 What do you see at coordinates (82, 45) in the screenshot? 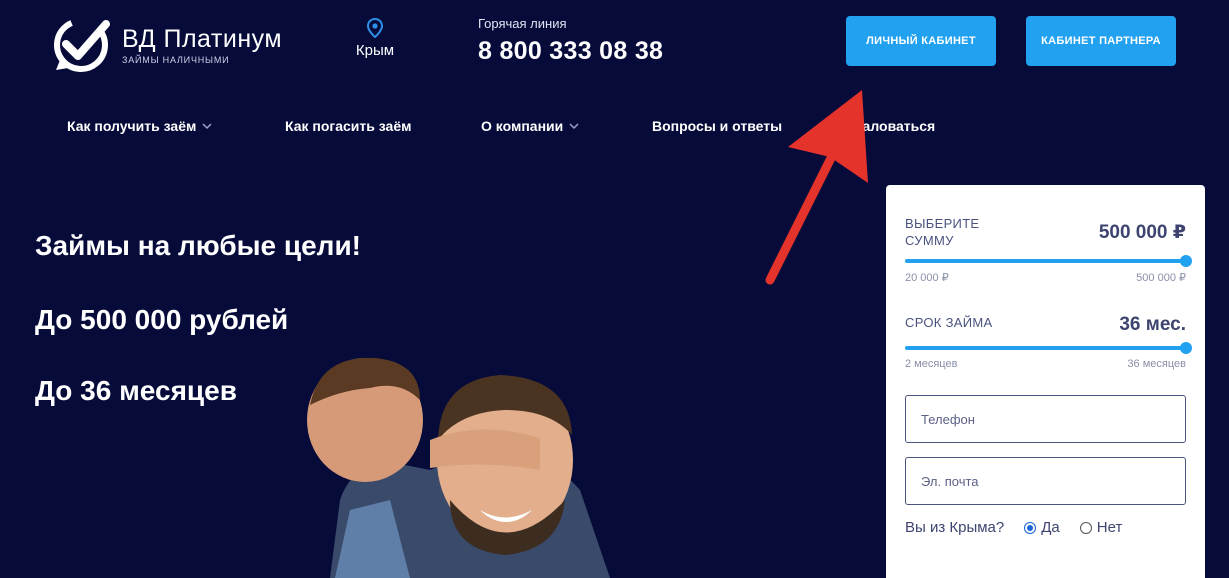
I see `logo-check-icon` at bounding box center [82, 45].